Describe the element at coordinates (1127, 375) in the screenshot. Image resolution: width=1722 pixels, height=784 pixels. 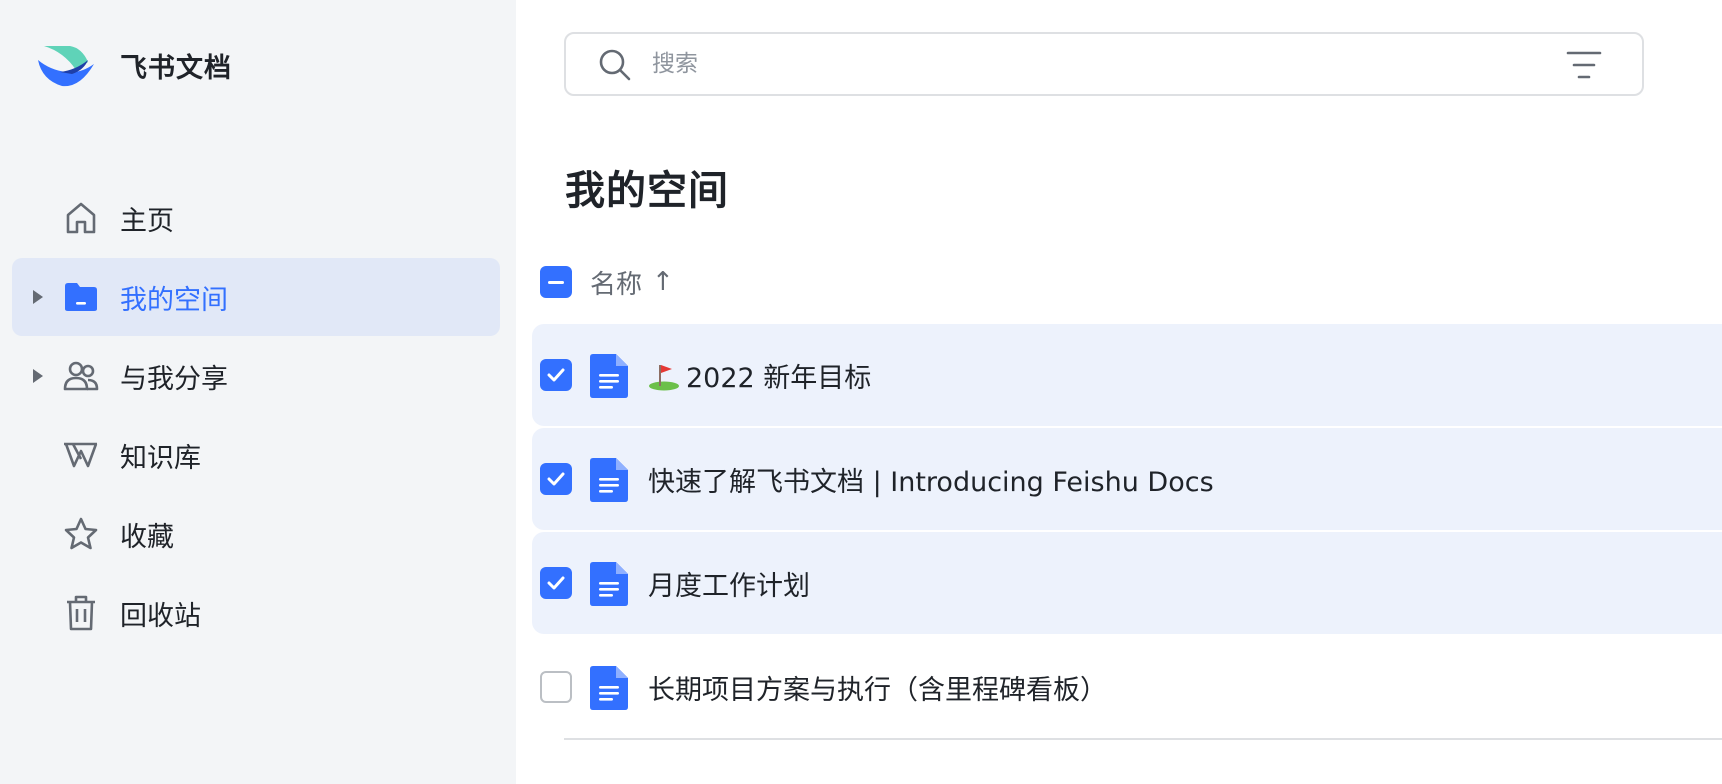
I see `list-item: 2022 新年目标` at that location.